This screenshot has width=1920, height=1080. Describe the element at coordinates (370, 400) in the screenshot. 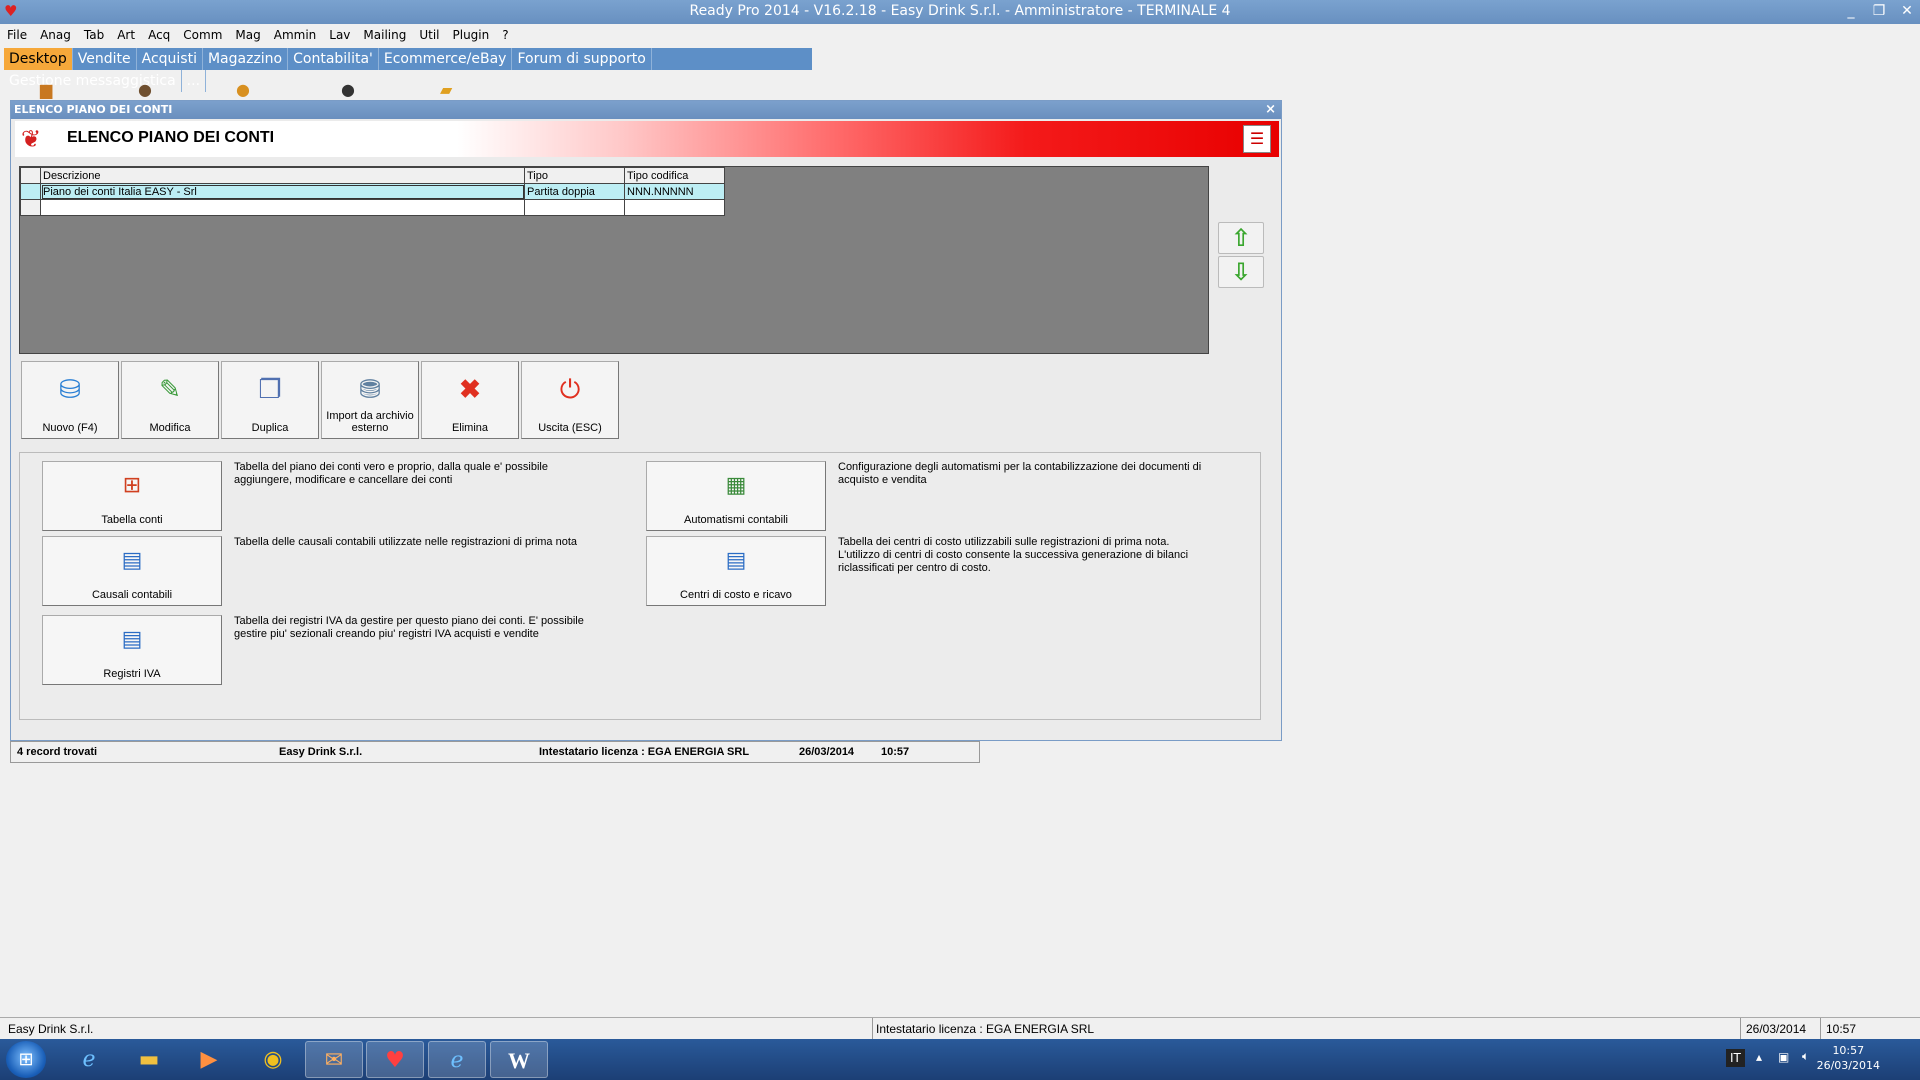

I see `import-button: ⛃ Import da archivio esterno` at that location.